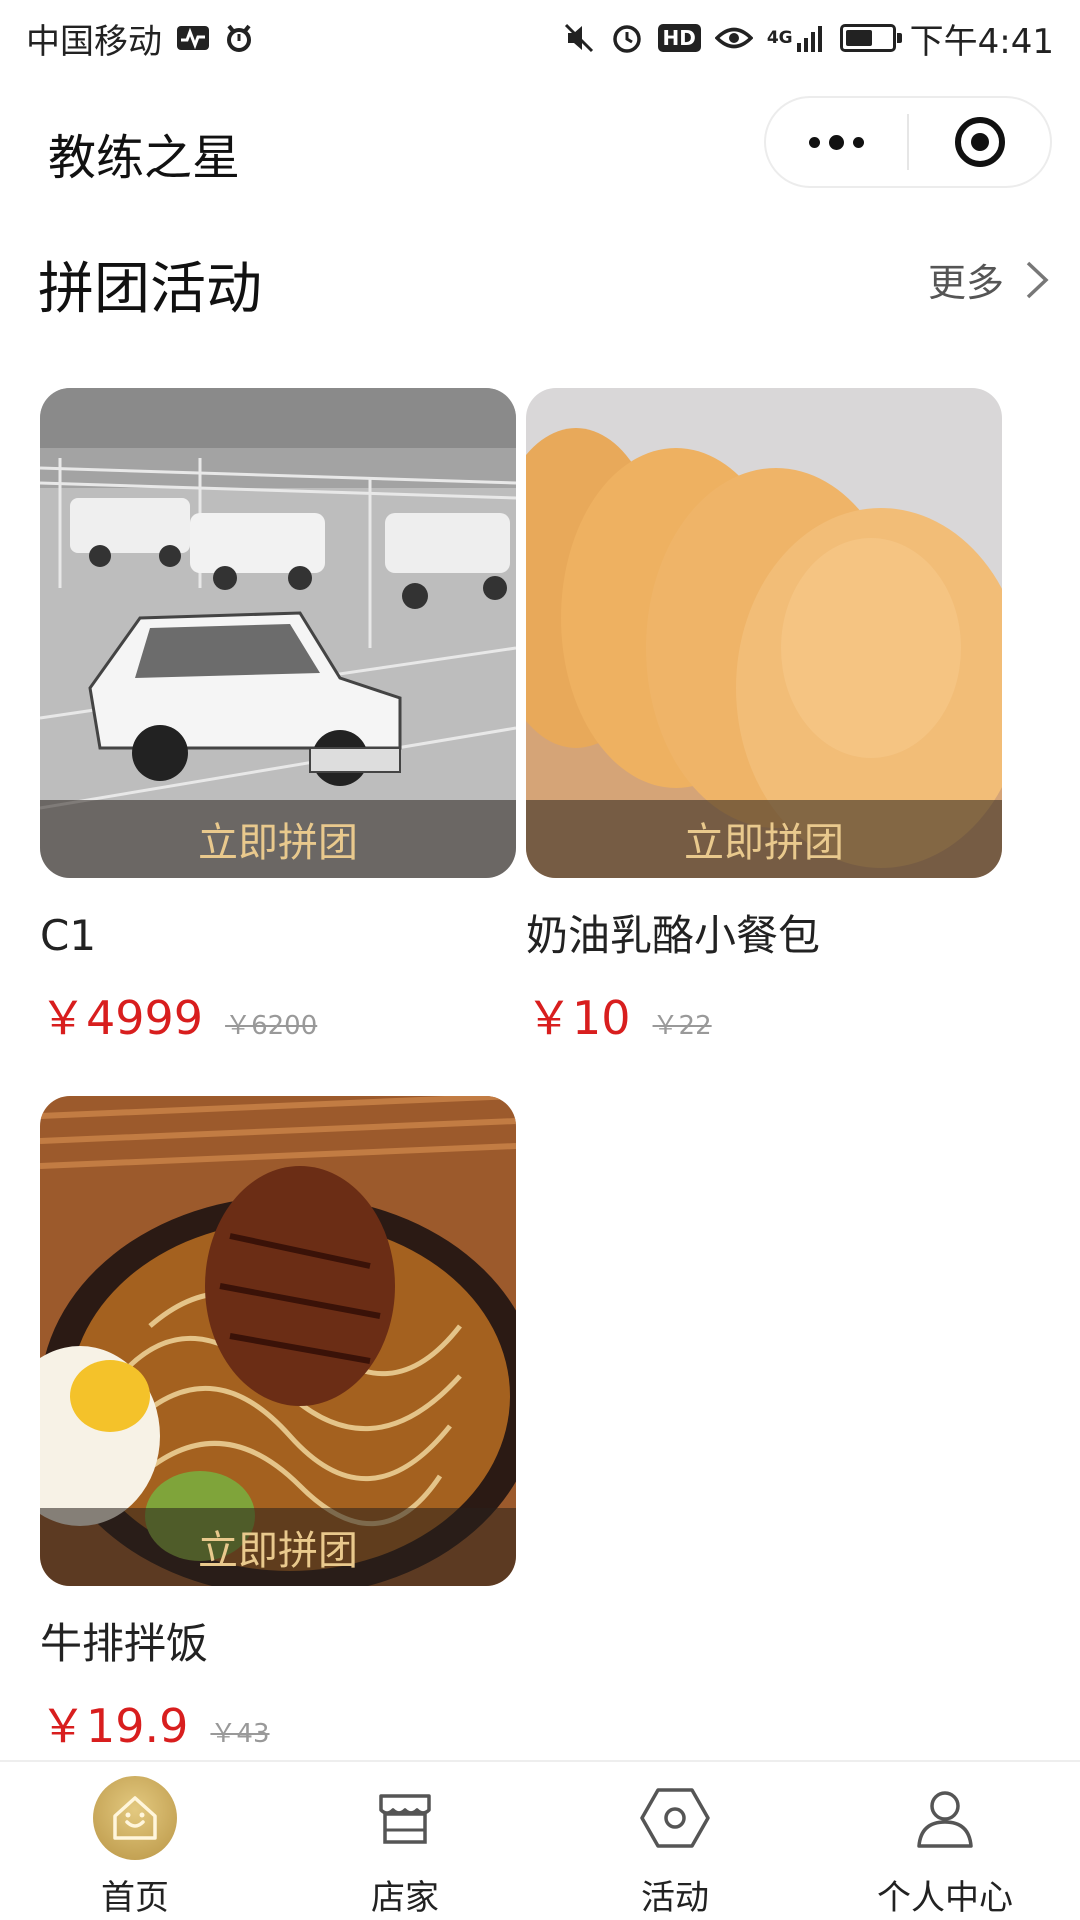 Image resolution: width=1080 pixels, height=1920 pixels. I want to click on group-price: ￥19.9, so click(114, 1726).